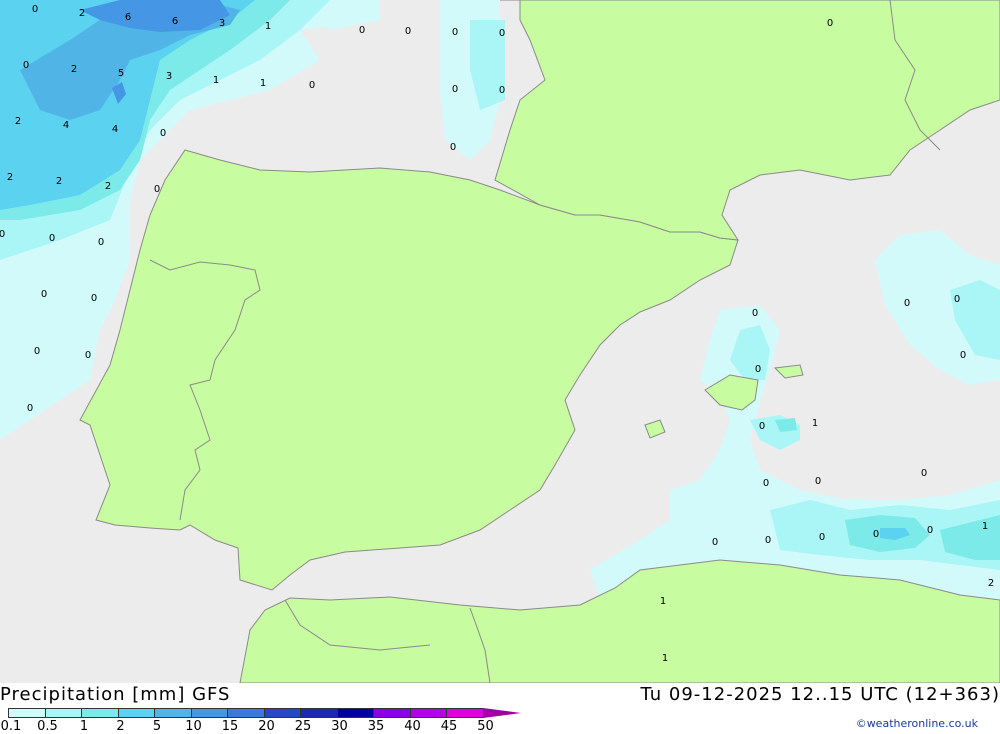  What do you see at coordinates (376, 726) in the screenshot?
I see `legend-tick-label: 35` at bounding box center [376, 726].